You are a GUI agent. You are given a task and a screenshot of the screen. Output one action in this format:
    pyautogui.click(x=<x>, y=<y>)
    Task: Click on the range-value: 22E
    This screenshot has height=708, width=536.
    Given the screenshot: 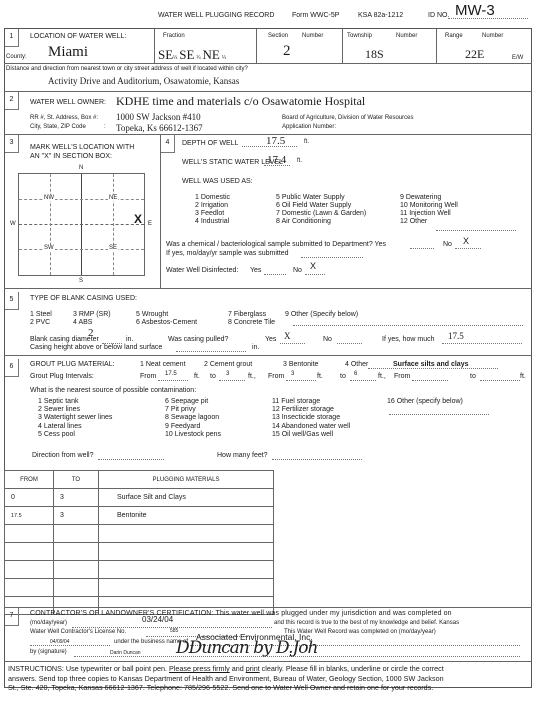 What is the action you would take?
    pyautogui.click(x=474, y=54)
    